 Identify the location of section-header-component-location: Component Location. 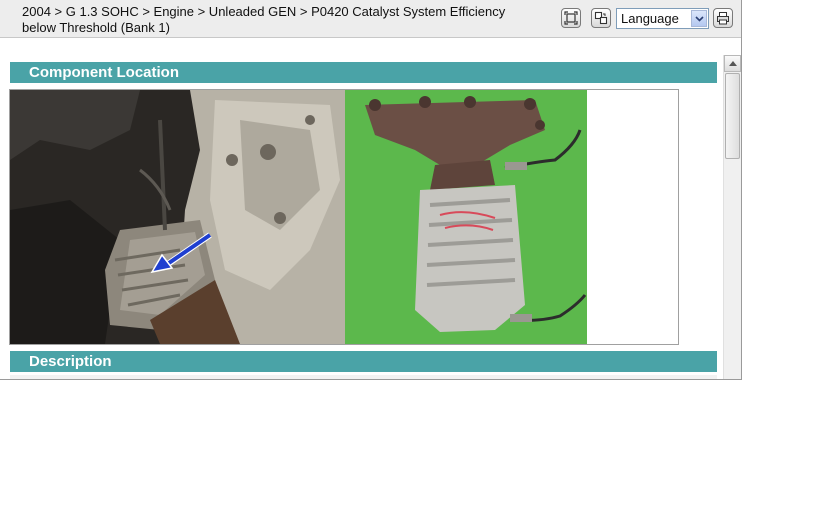
(363, 72).